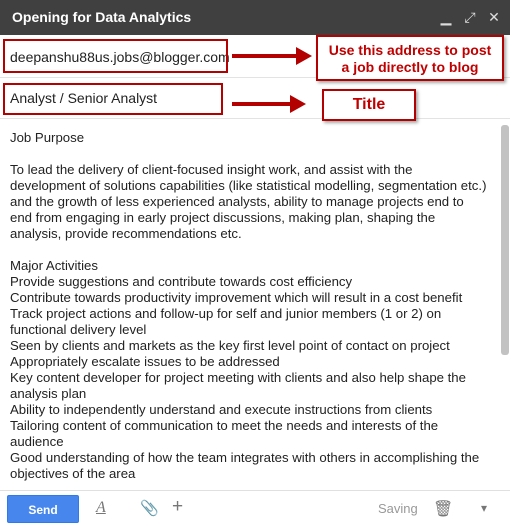 This screenshot has width=510, height=526. Describe the element at coordinates (48, 393) in the screenshot. I see `body-line: analysis plan` at that location.